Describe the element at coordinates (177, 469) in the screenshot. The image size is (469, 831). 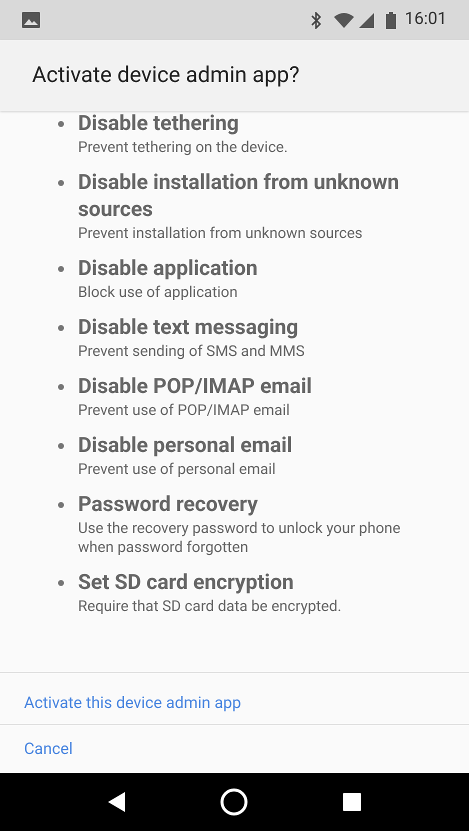
I see `policy-description: Prevent use of personal email` at that location.